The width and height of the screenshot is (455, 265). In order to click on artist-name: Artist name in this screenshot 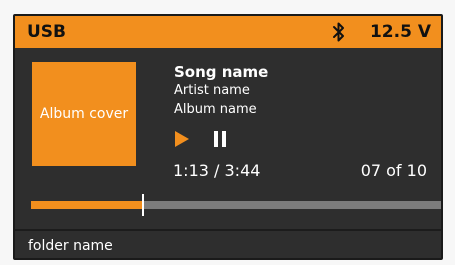, I will do `click(212, 90)`.